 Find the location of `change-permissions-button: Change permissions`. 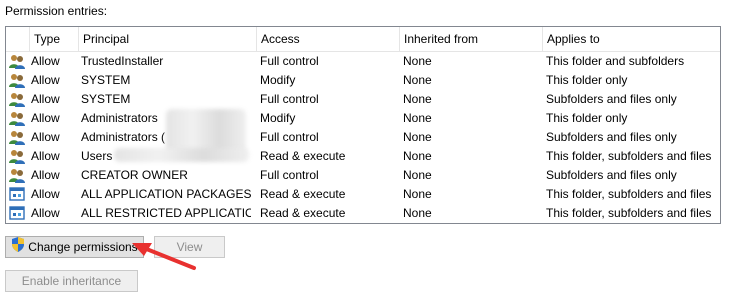

change-permissions-button: Change permissions is located at coordinates (74, 247).